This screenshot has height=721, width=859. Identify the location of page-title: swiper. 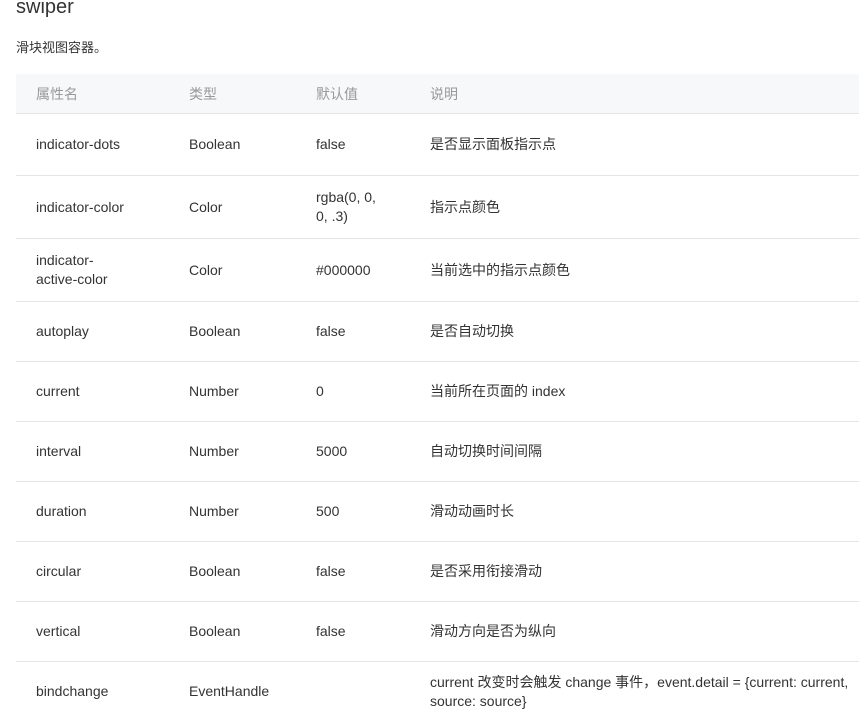
(45, 9).